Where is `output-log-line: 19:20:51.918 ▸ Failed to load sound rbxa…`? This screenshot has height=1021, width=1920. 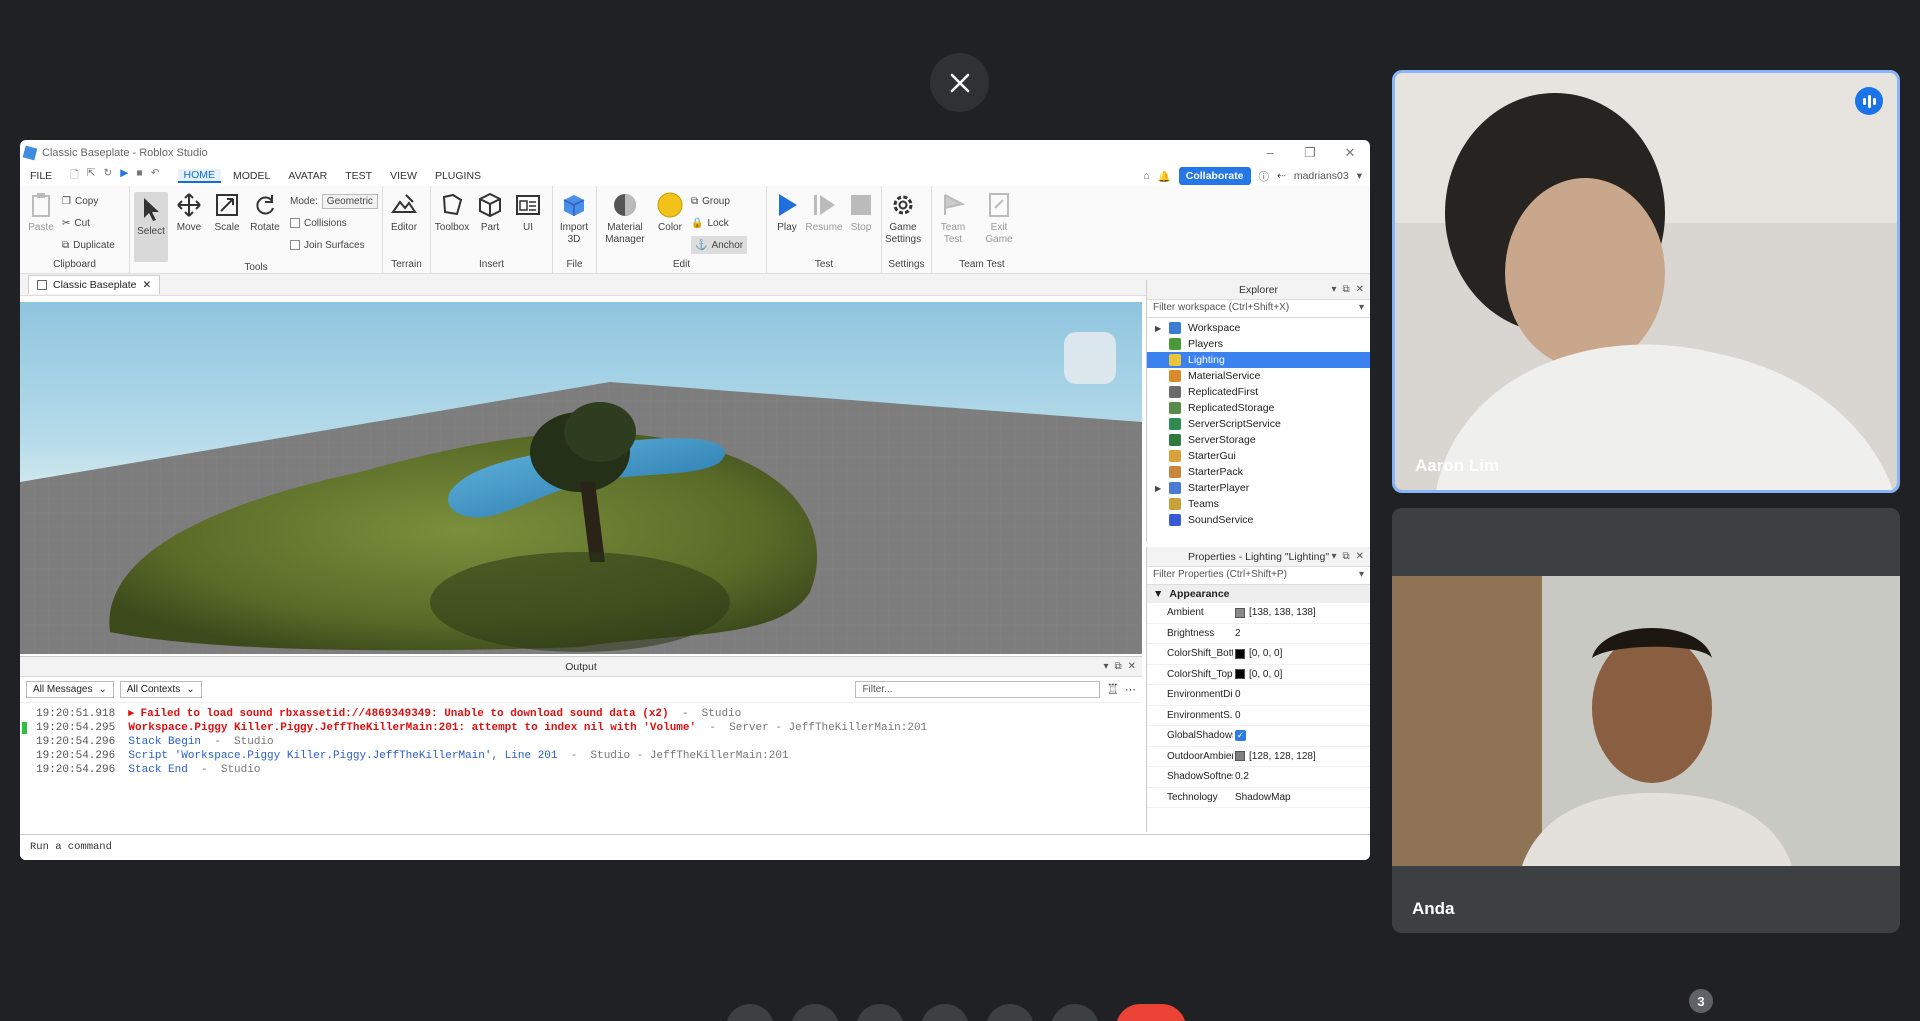 output-log-line: 19:20:51.918 ▸ Failed to load sound rbxa… is located at coordinates (589, 714).